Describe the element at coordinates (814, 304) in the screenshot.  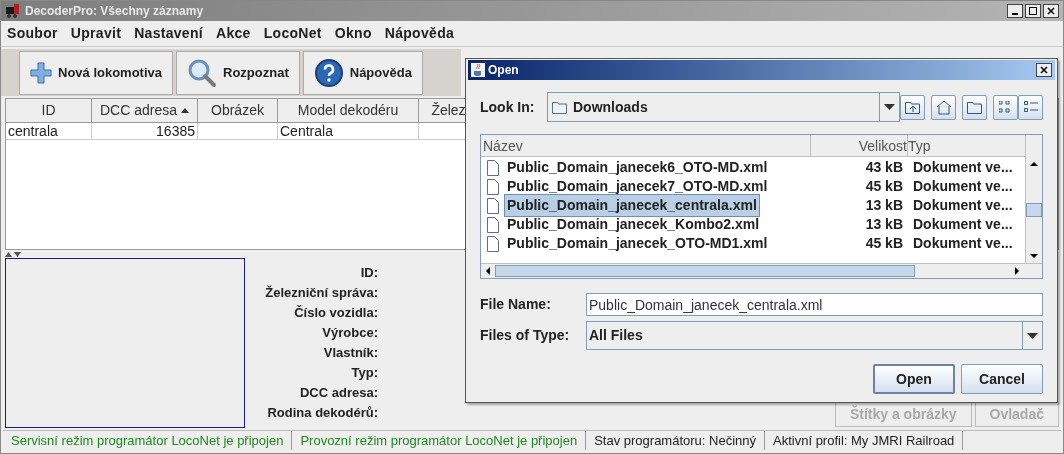
I see `file-name-field: Public_Domain_janecek_centrala.xml` at that location.